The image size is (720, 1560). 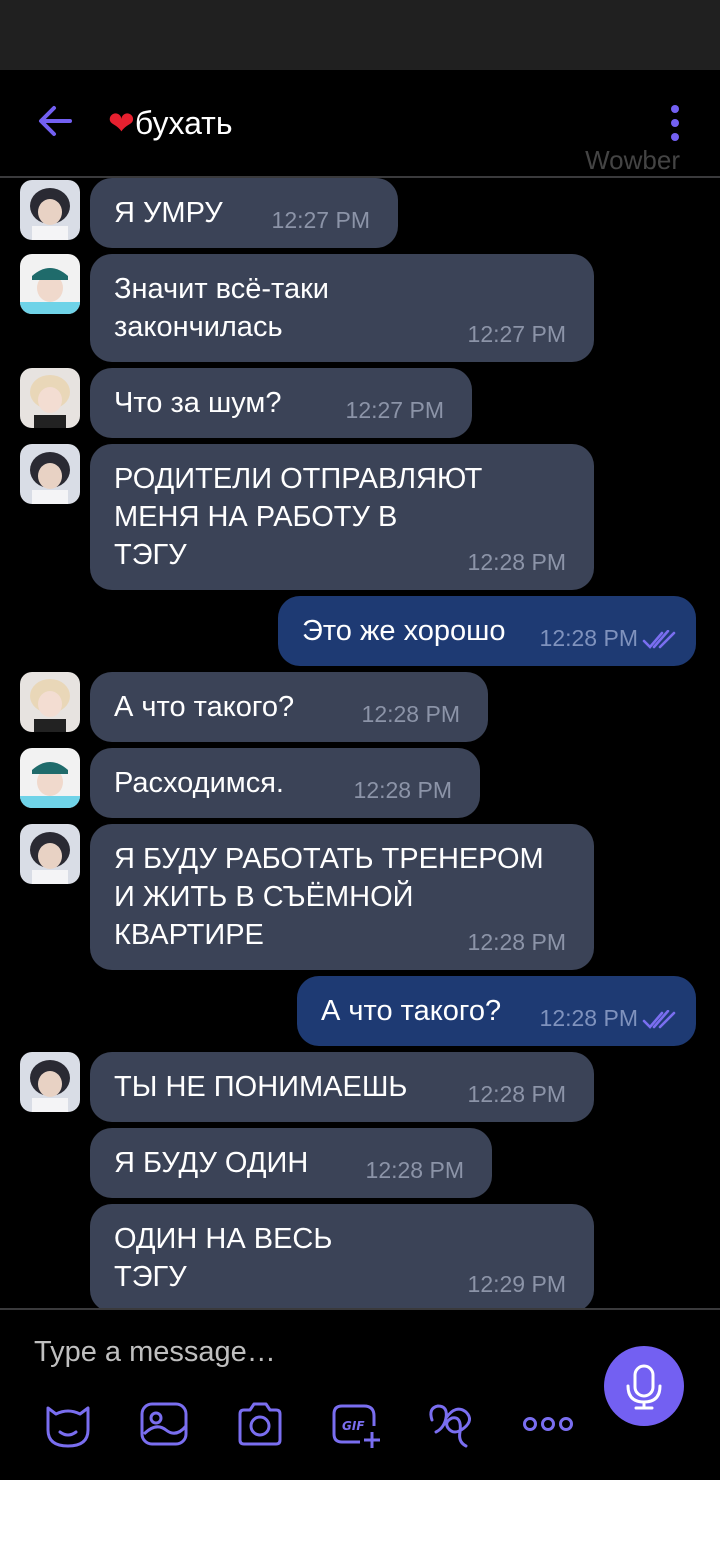 I want to click on chat-header: ❤бухать Wowber, so click(x=360, y=124).